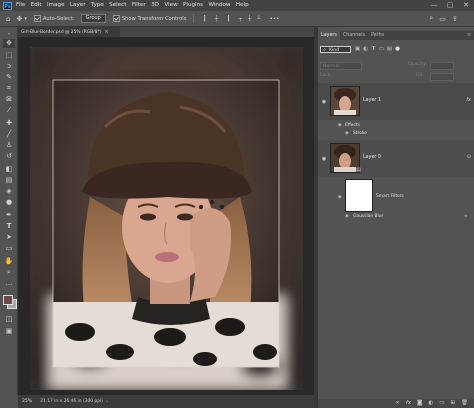 Image resolution: width=474 pixels, height=408 pixels. Describe the element at coordinates (341, 66) in the screenshot. I see `blend-mode-dropdown: Normal` at that location.